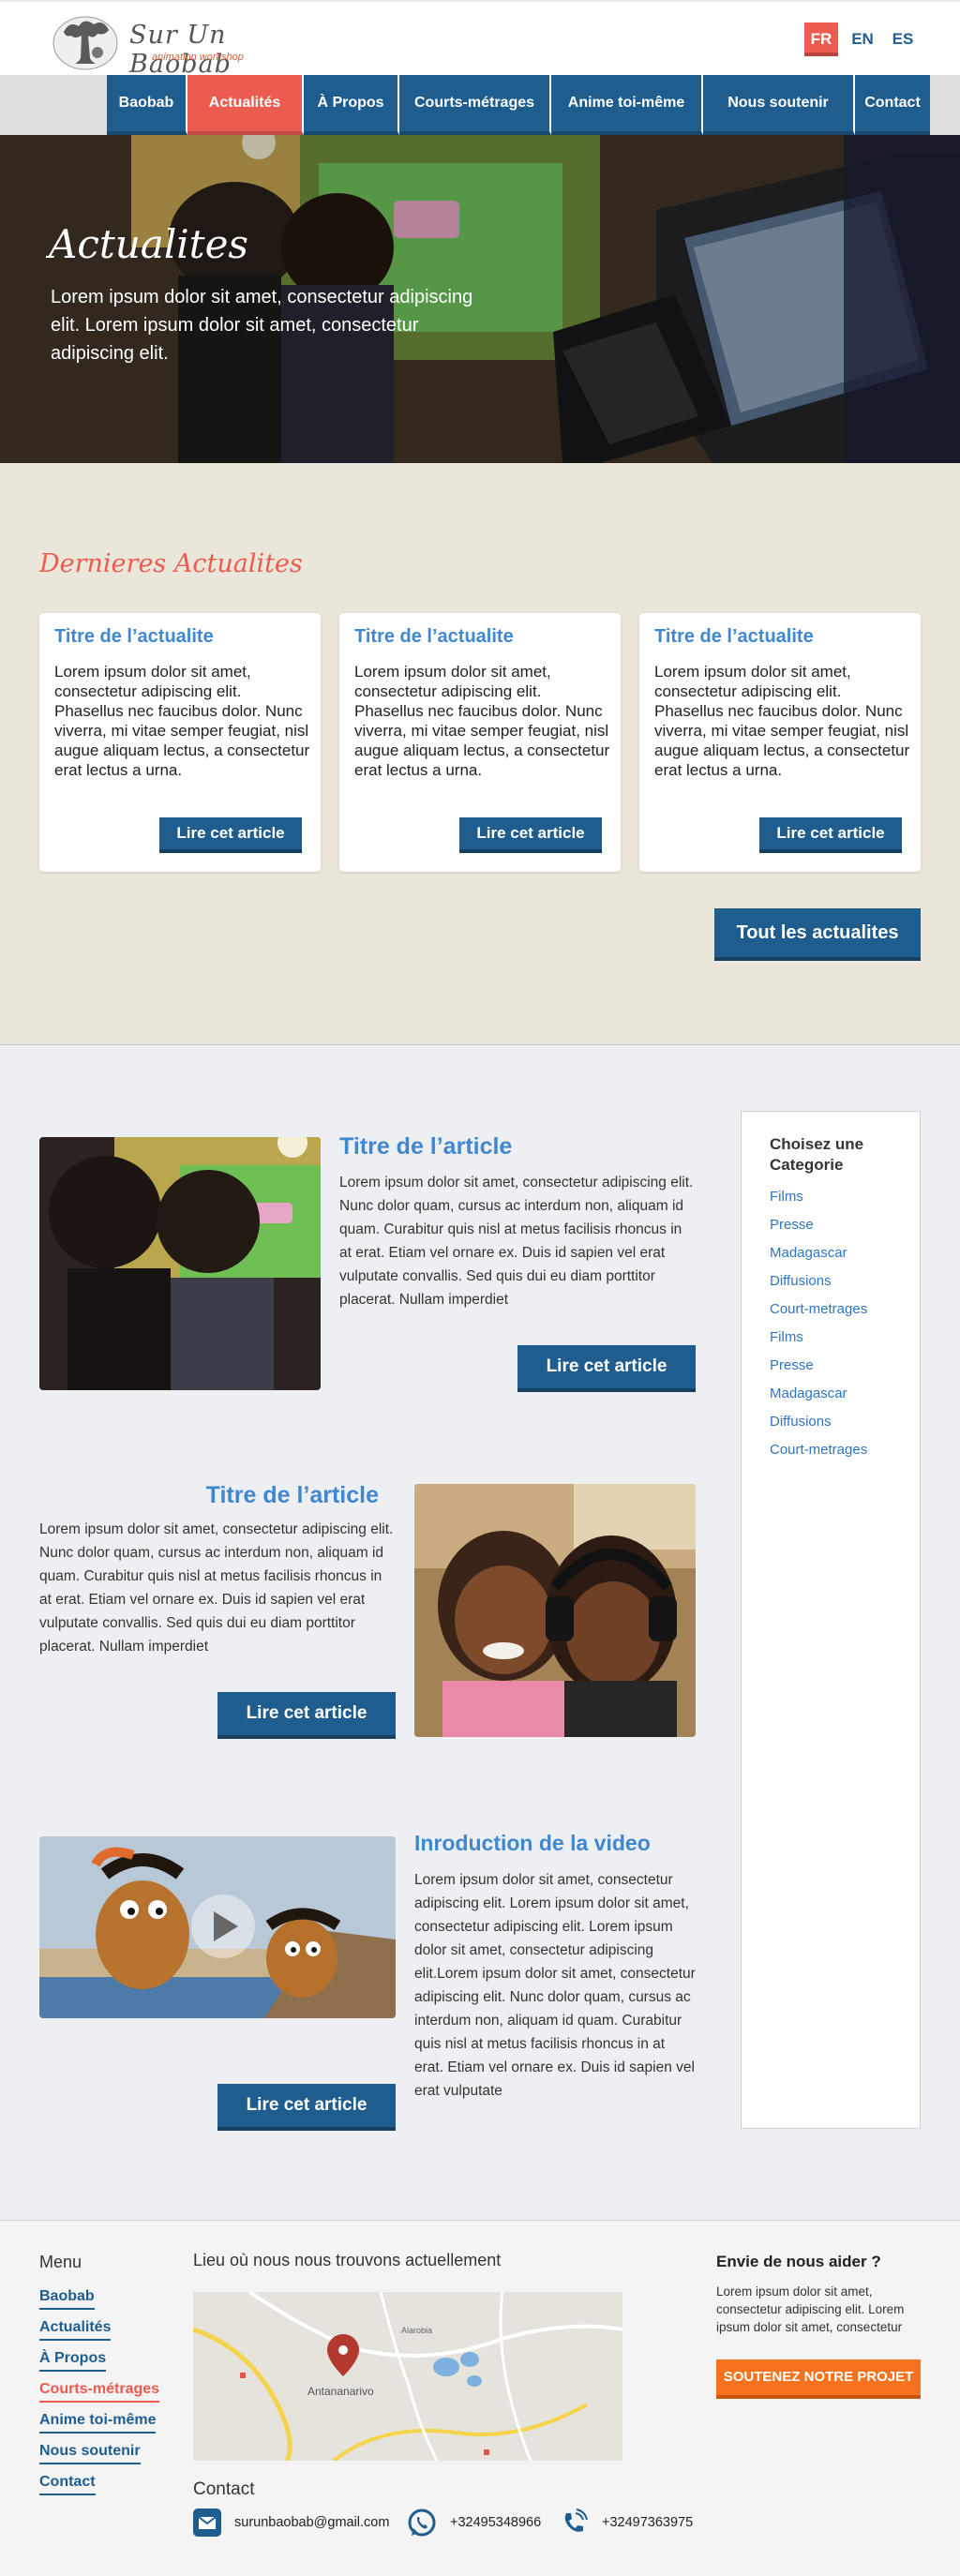 The image size is (960, 2576). What do you see at coordinates (903, 39) in the screenshot?
I see `lang-es: ES` at bounding box center [903, 39].